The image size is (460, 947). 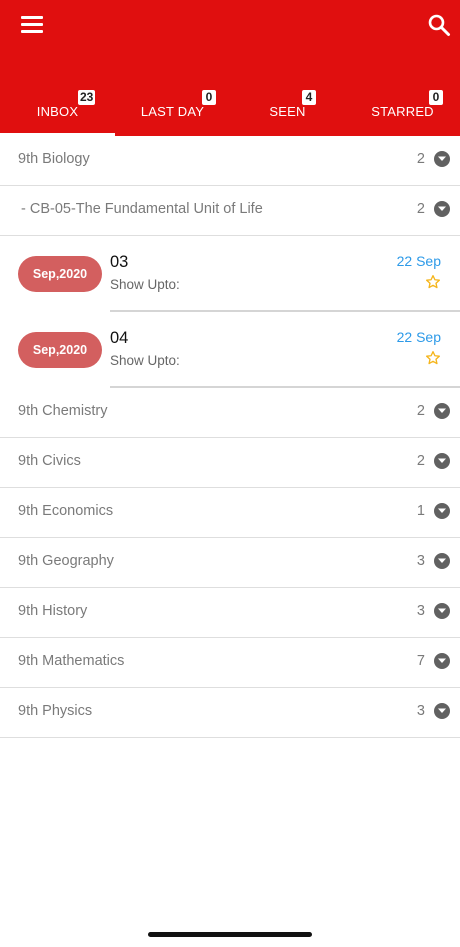 What do you see at coordinates (209, 97) in the screenshot?
I see `tab-last-day-badge: 0` at bounding box center [209, 97].